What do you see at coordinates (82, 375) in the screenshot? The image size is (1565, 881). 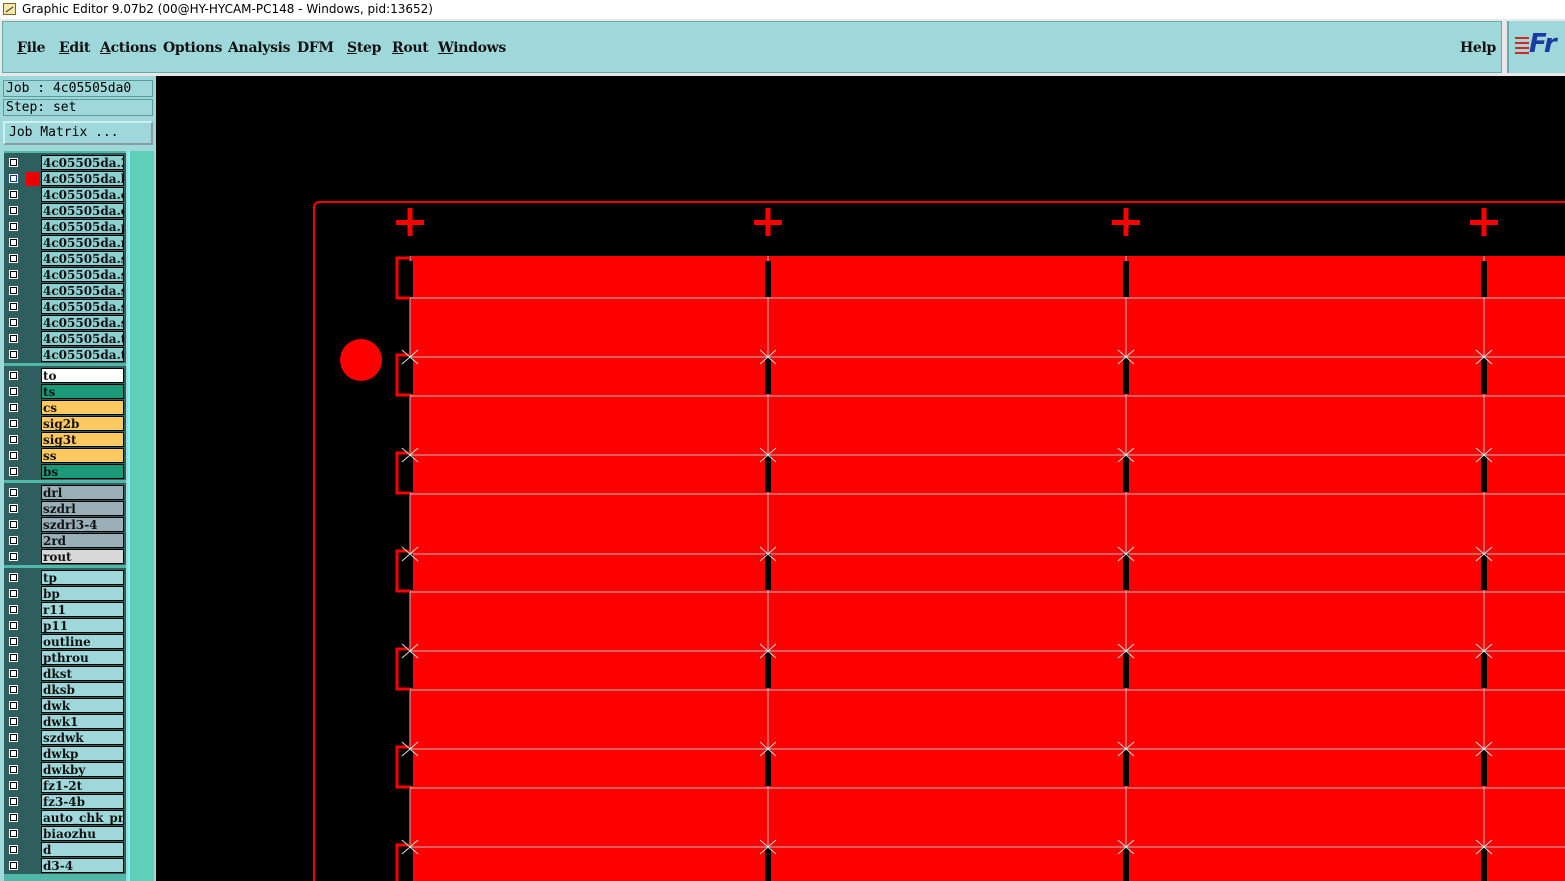 I see `layer-label: to` at bounding box center [82, 375].